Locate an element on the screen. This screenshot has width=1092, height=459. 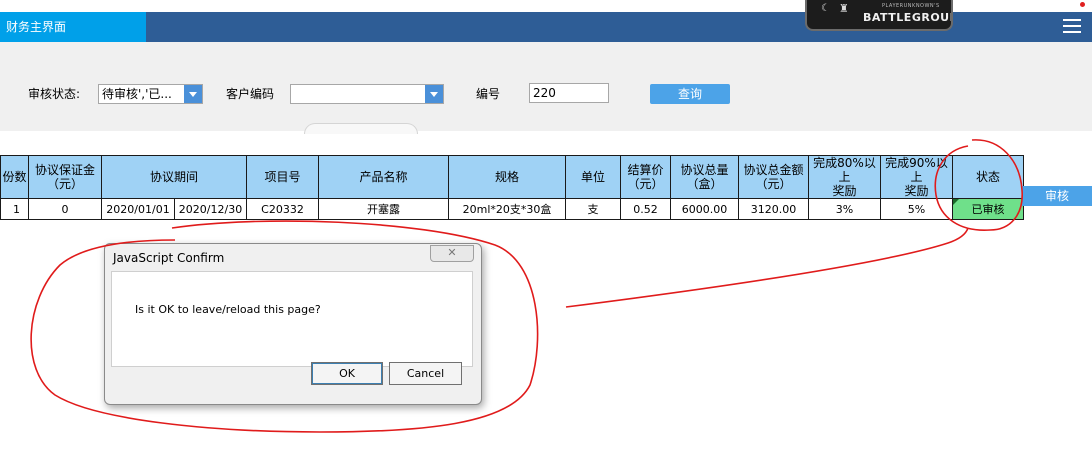
col-copies: 份数 is located at coordinates (14, 177).